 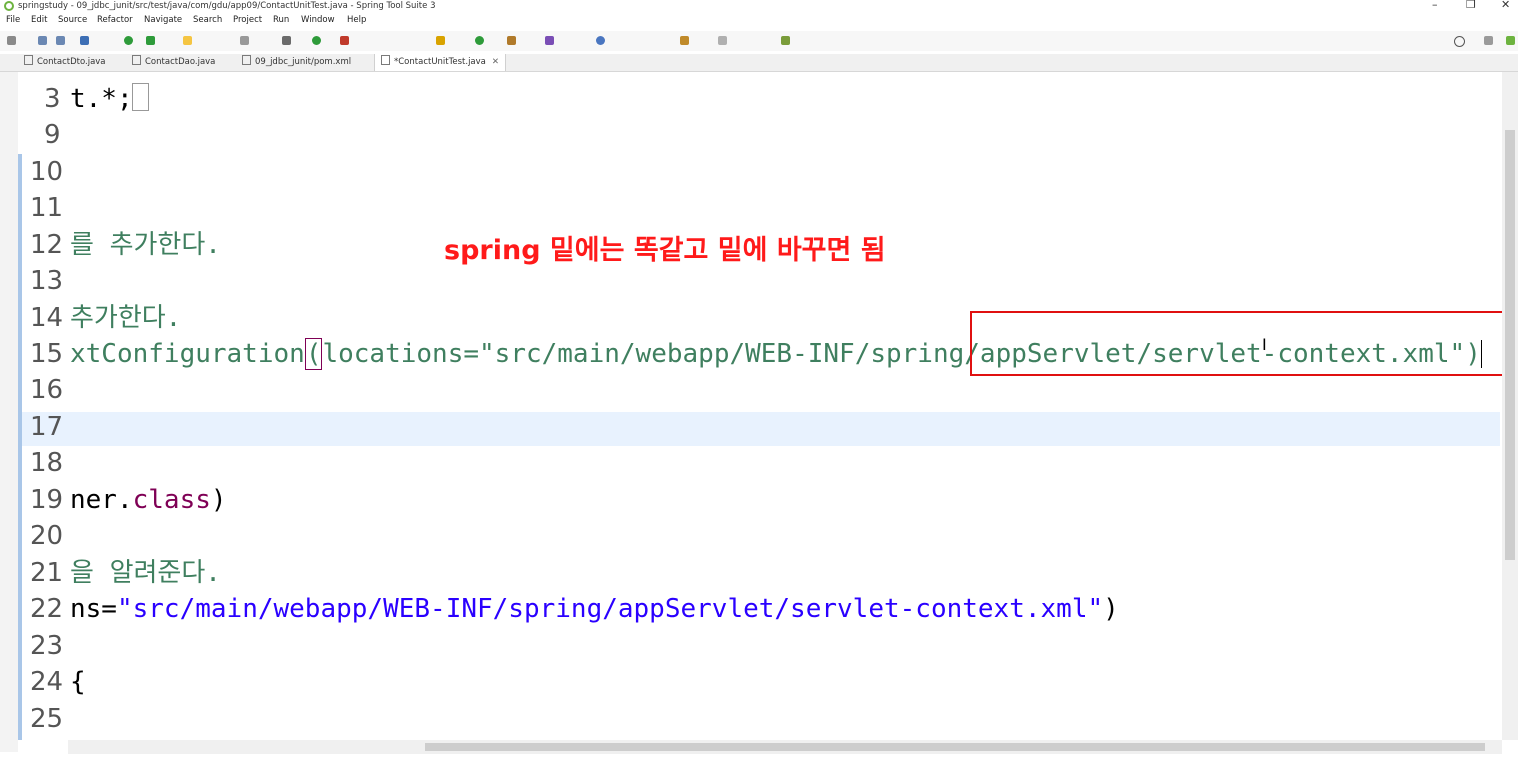 I want to click on menu-source: Source, so click(x=72, y=20).